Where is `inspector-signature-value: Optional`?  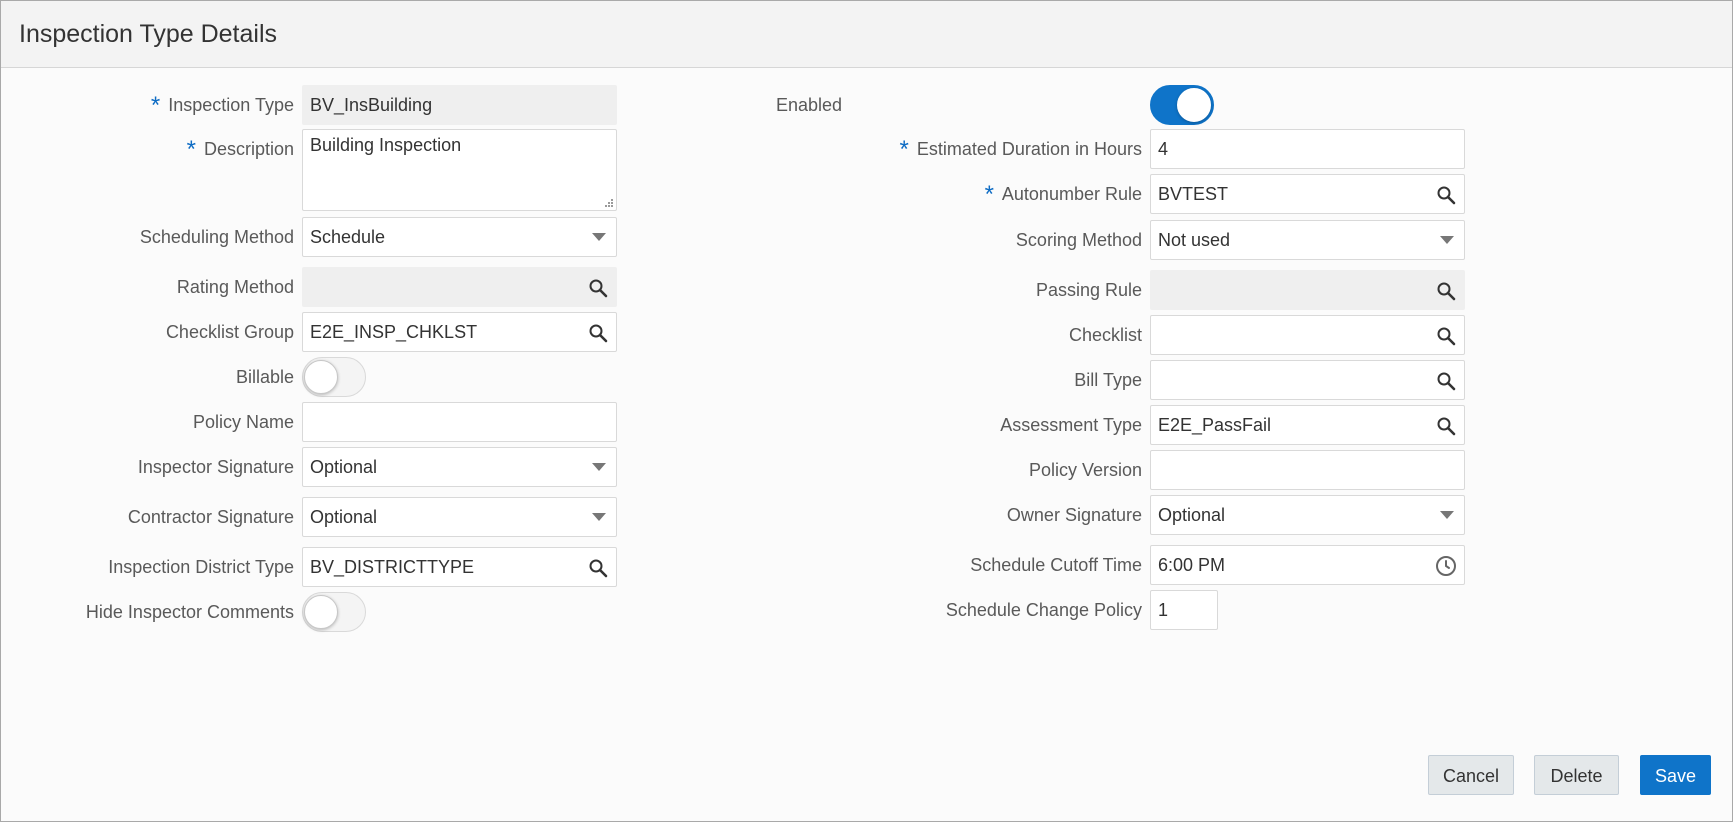 inspector-signature-value: Optional is located at coordinates (344, 467).